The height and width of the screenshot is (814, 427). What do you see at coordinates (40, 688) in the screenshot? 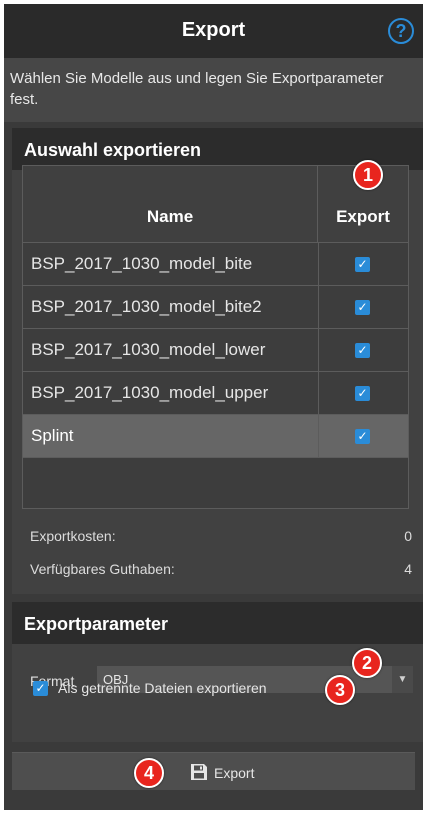
I see `separate-files-checkbox: ✓` at bounding box center [40, 688].